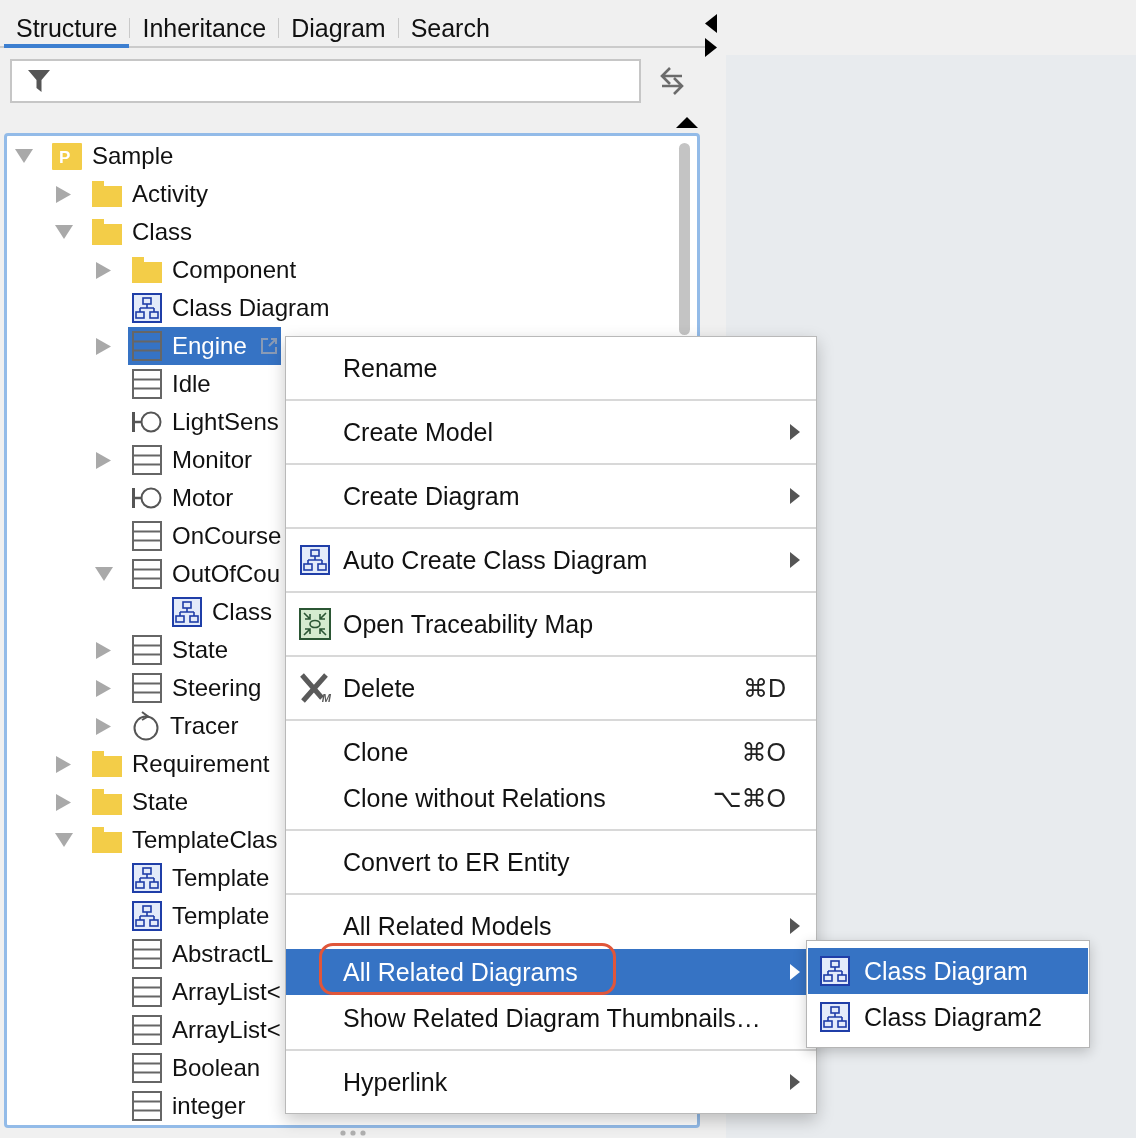 The width and height of the screenshot is (1136, 1138). Describe the element at coordinates (551, 862) in the screenshot. I see `menu-item: Convert to ER Entity` at that location.